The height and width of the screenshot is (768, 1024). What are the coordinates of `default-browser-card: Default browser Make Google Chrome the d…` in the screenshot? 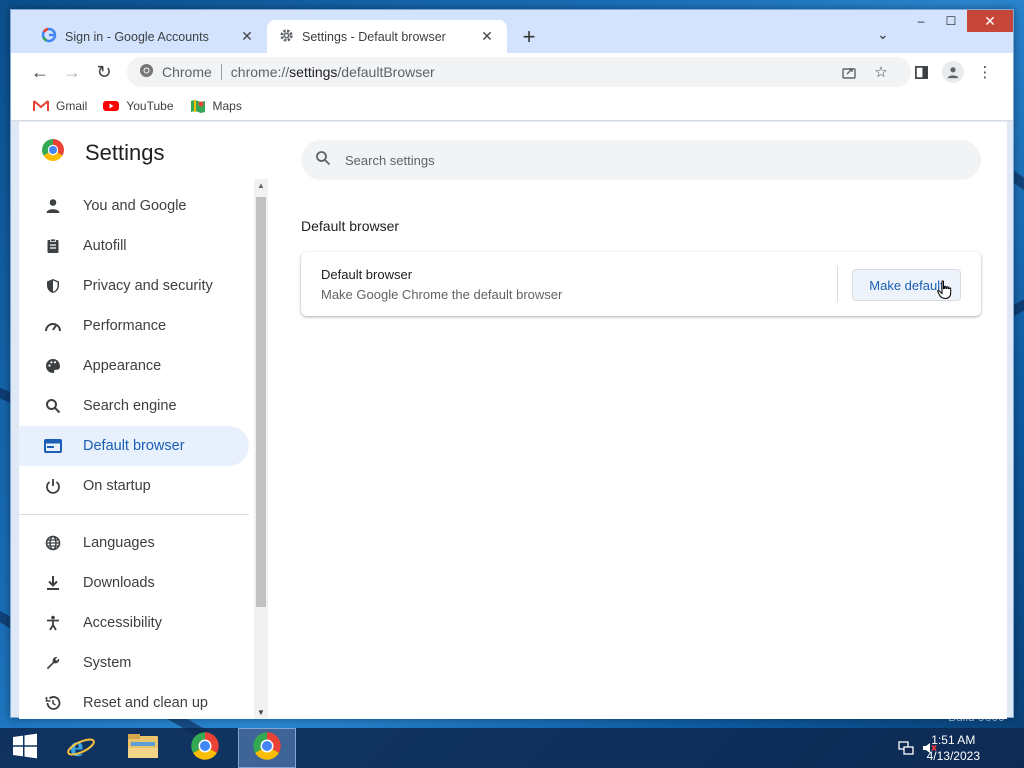 It's located at (641, 284).